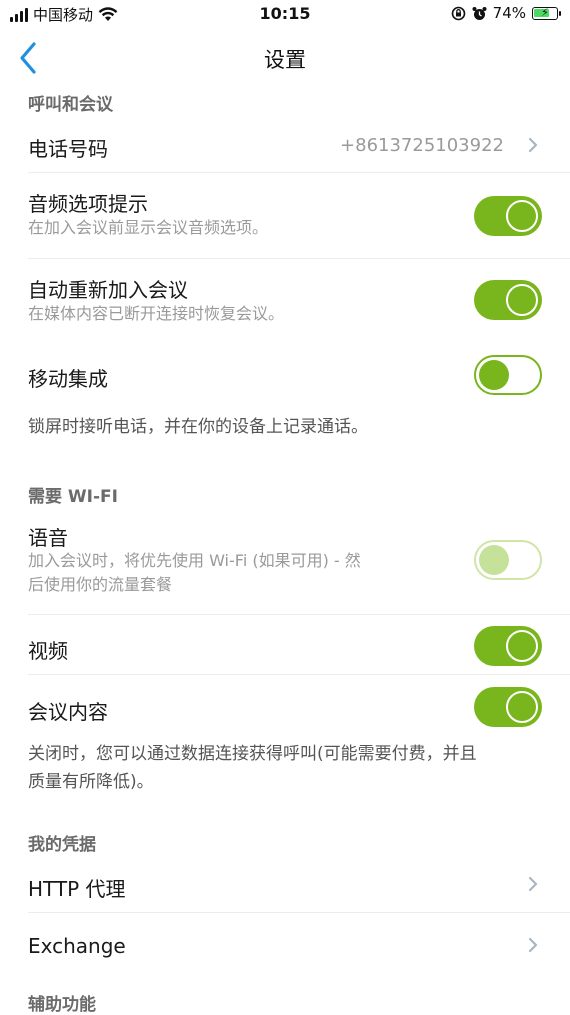 The image size is (570, 1015). What do you see at coordinates (148, 227) in the screenshot?
I see `audio-prompt-description: 在加入会议前显示会议音频选项。` at bounding box center [148, 227].